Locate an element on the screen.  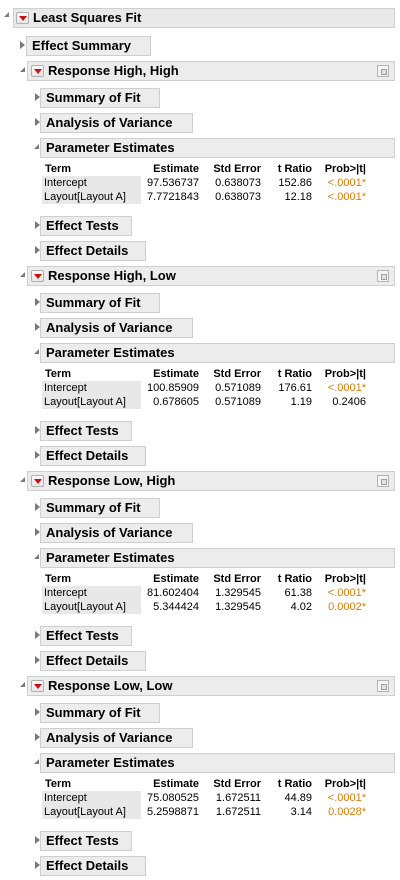
response-title: Response Low, Low is located at coordinates (110, 685).